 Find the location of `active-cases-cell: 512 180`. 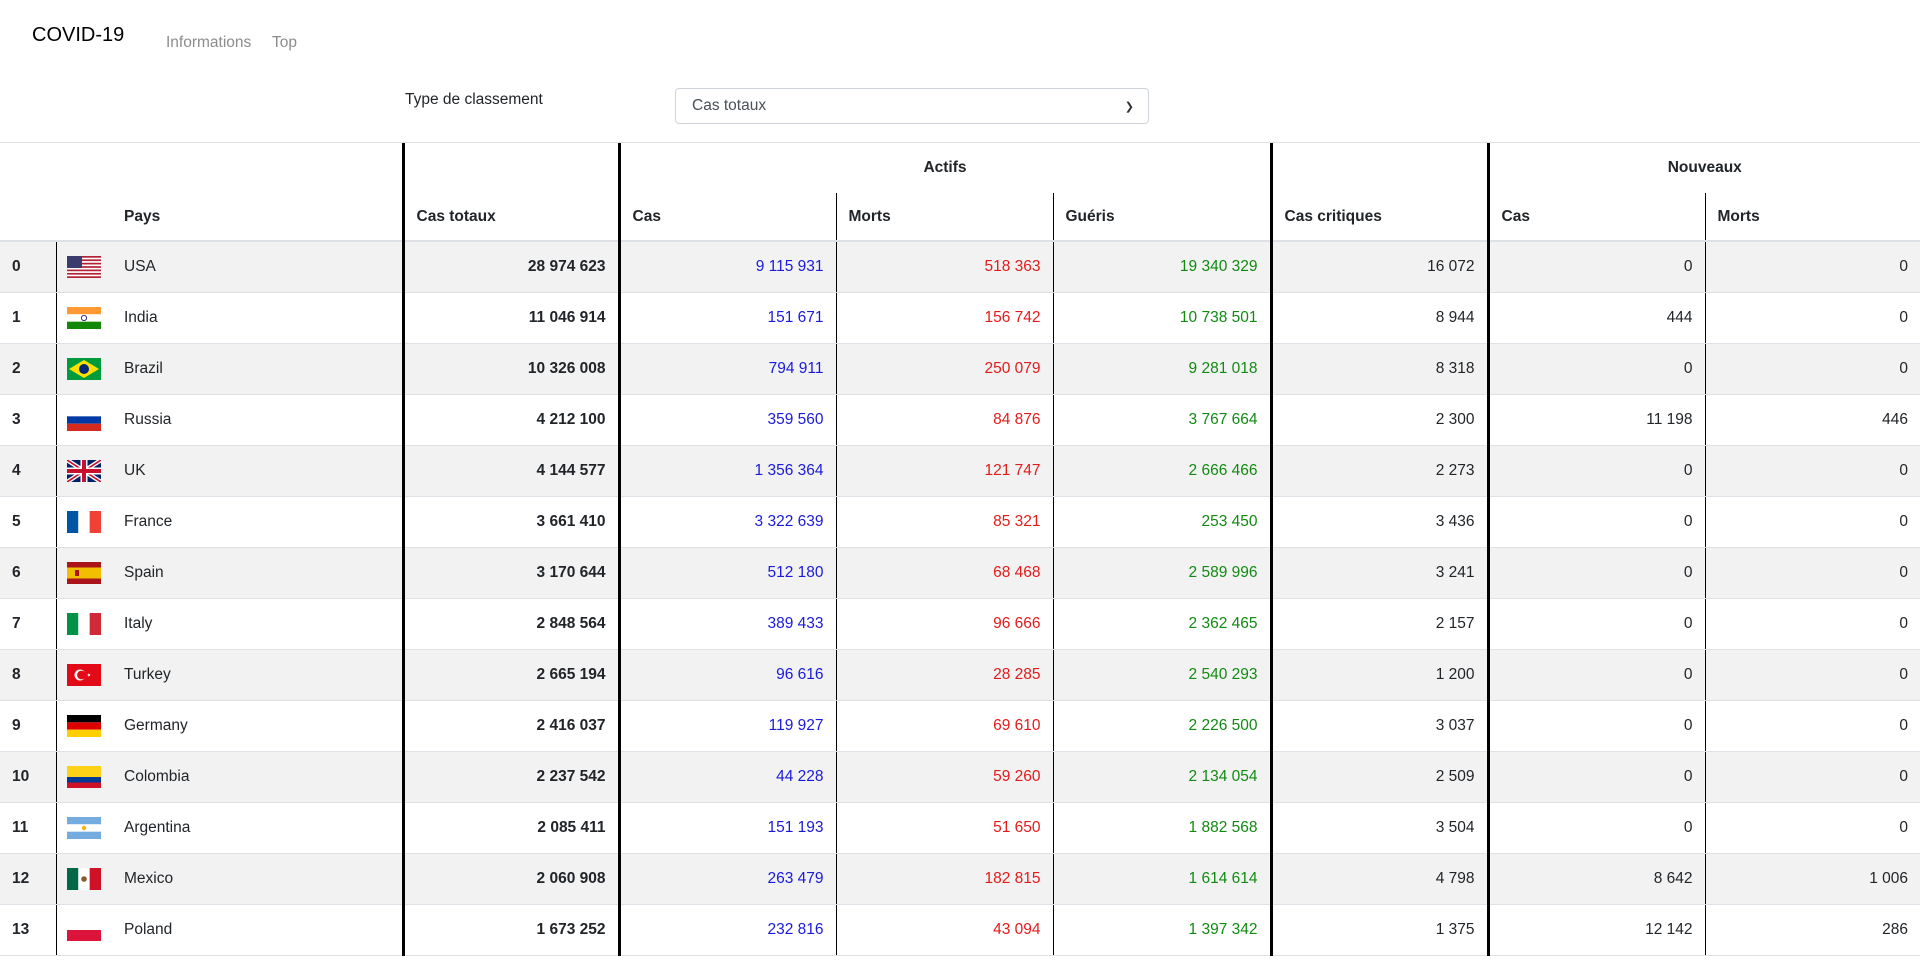

active-cases-cell: 512 180 is located at coordinates (728, 573).